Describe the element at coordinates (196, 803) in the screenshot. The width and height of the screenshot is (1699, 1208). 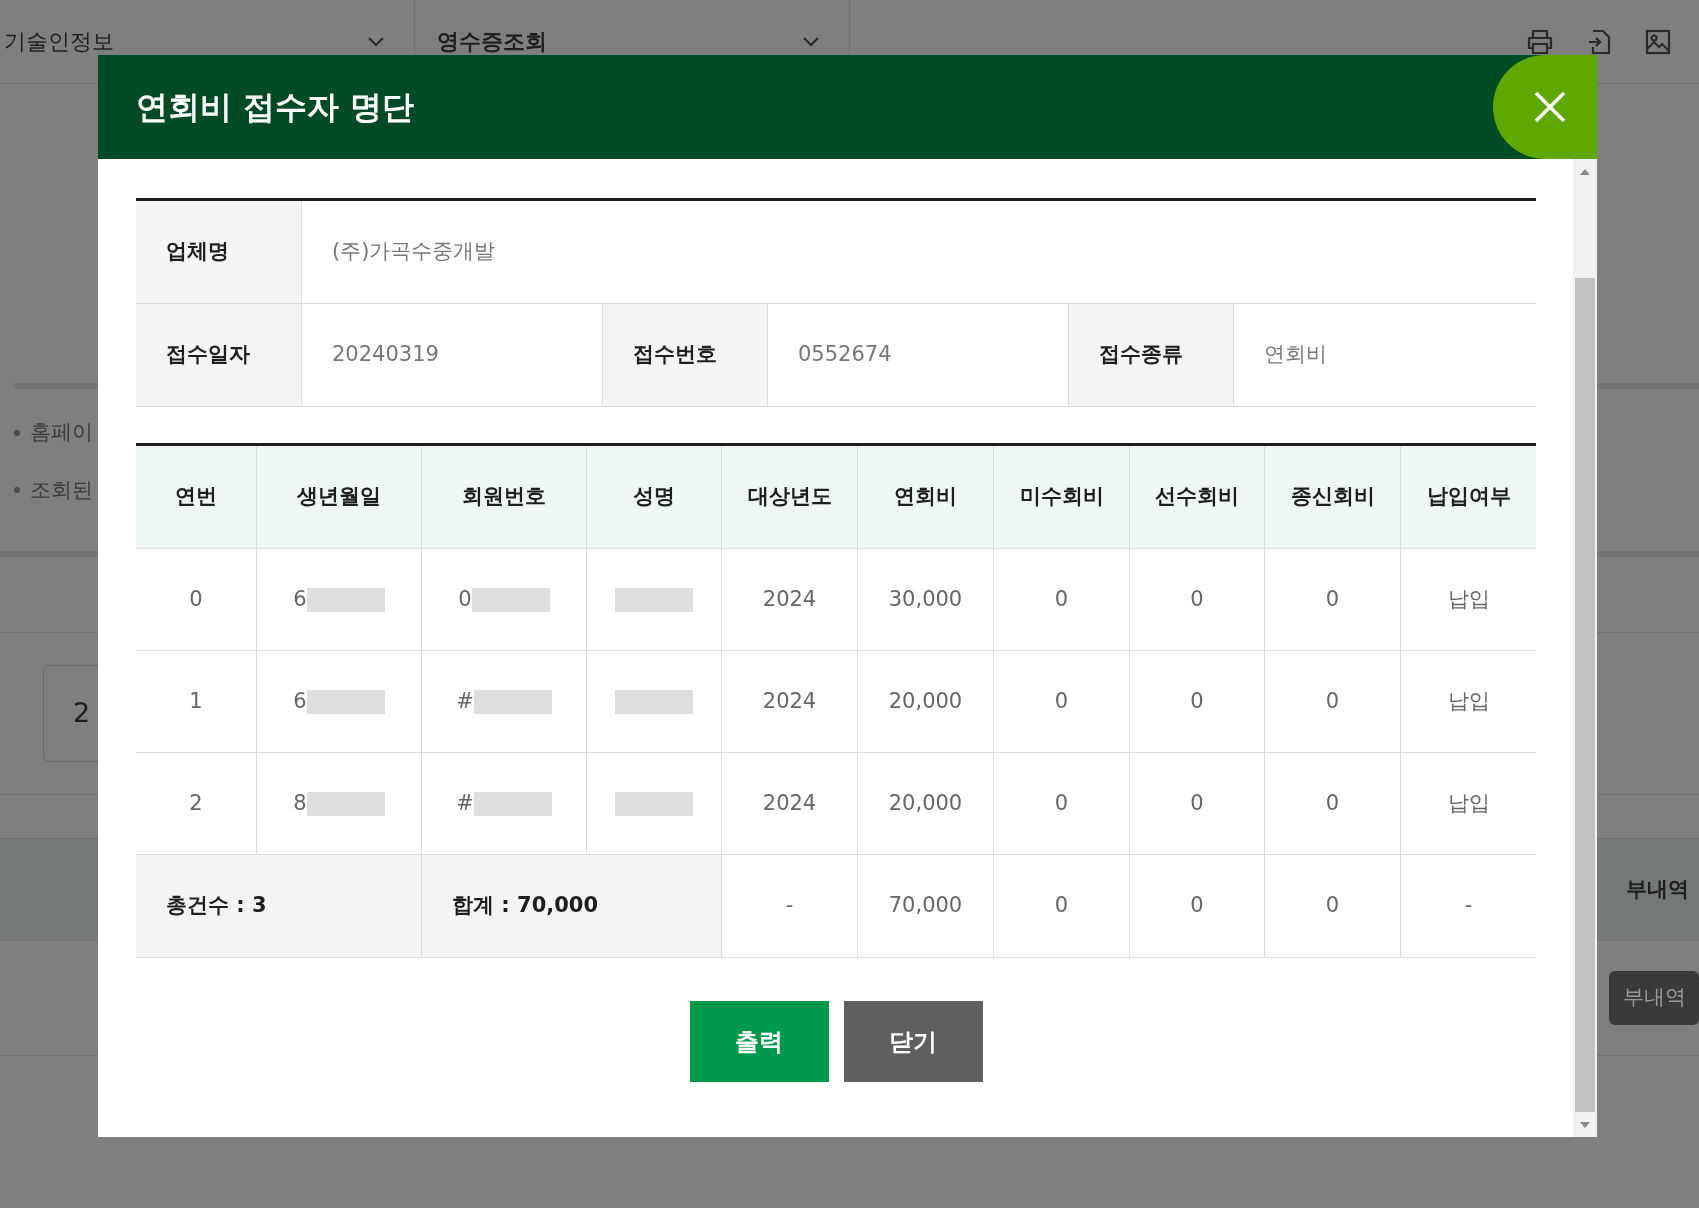
I see `table-cell-text: 2` at that location.